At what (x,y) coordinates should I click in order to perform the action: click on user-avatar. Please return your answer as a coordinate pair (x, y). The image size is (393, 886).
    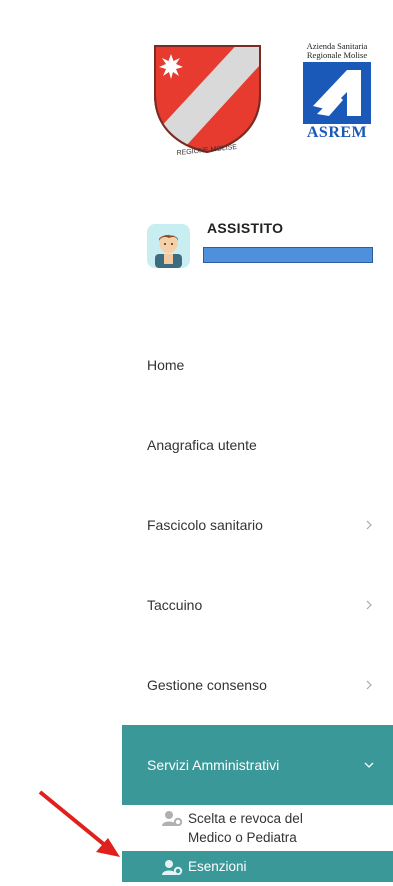
    Looking at the image, I should click on (168, 246).